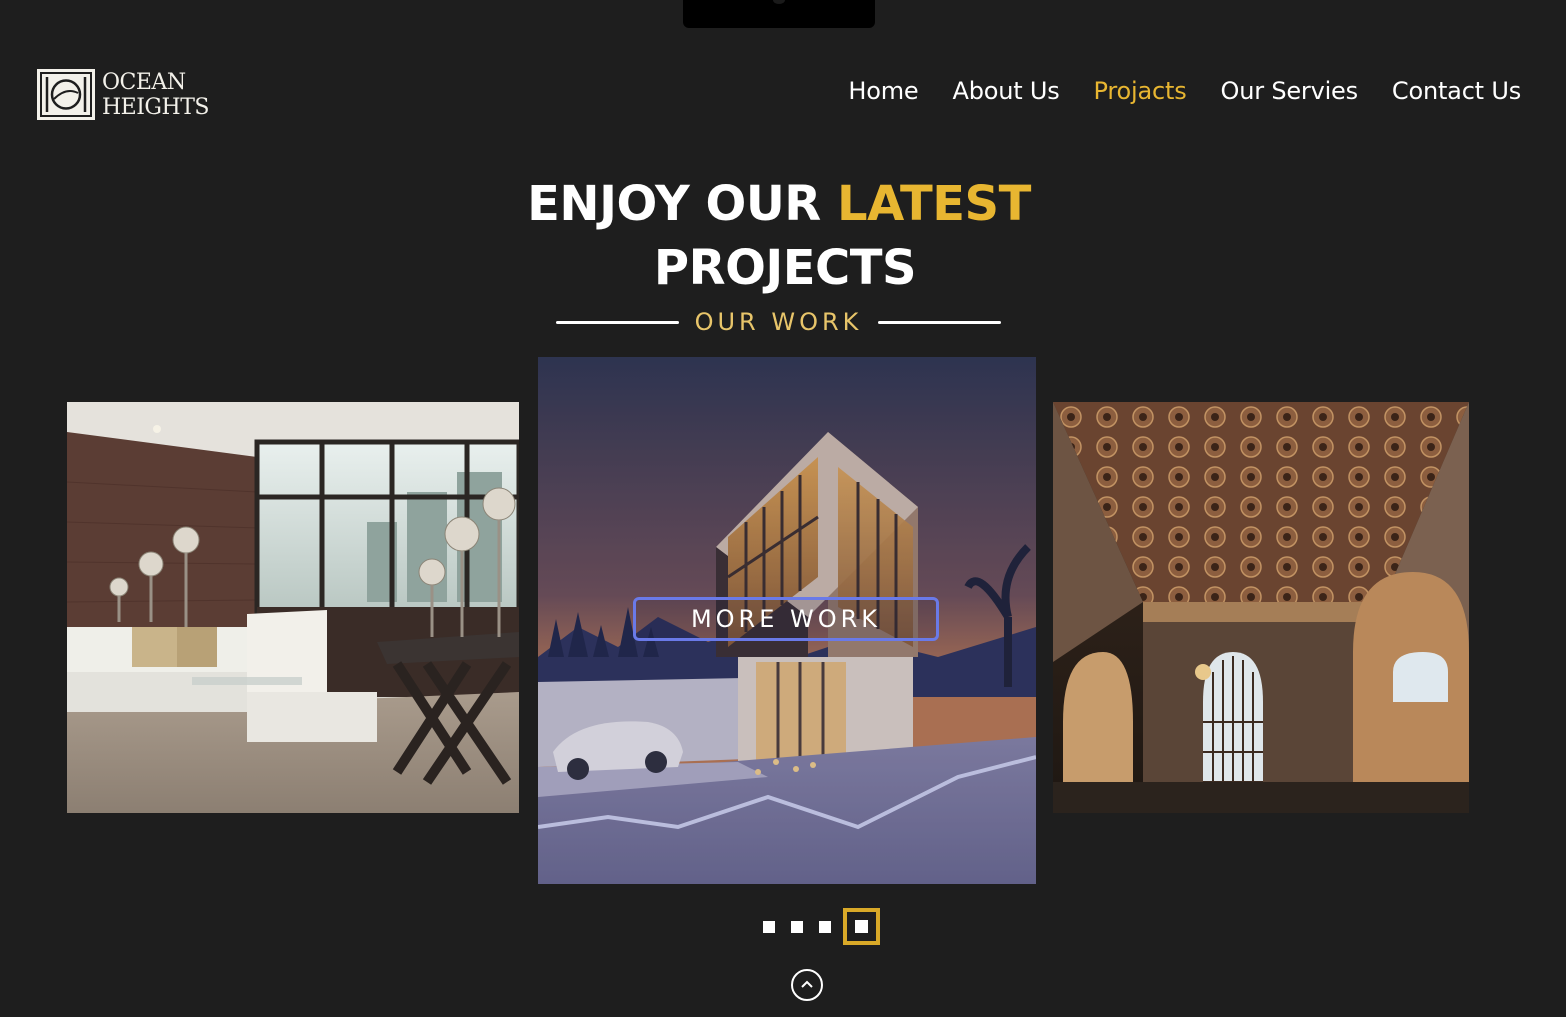  What do you see at coordinates (155, 107) in the screenshot?
I see `brand-name-line2: HEIGHTS` at bounding box center [155, 107].